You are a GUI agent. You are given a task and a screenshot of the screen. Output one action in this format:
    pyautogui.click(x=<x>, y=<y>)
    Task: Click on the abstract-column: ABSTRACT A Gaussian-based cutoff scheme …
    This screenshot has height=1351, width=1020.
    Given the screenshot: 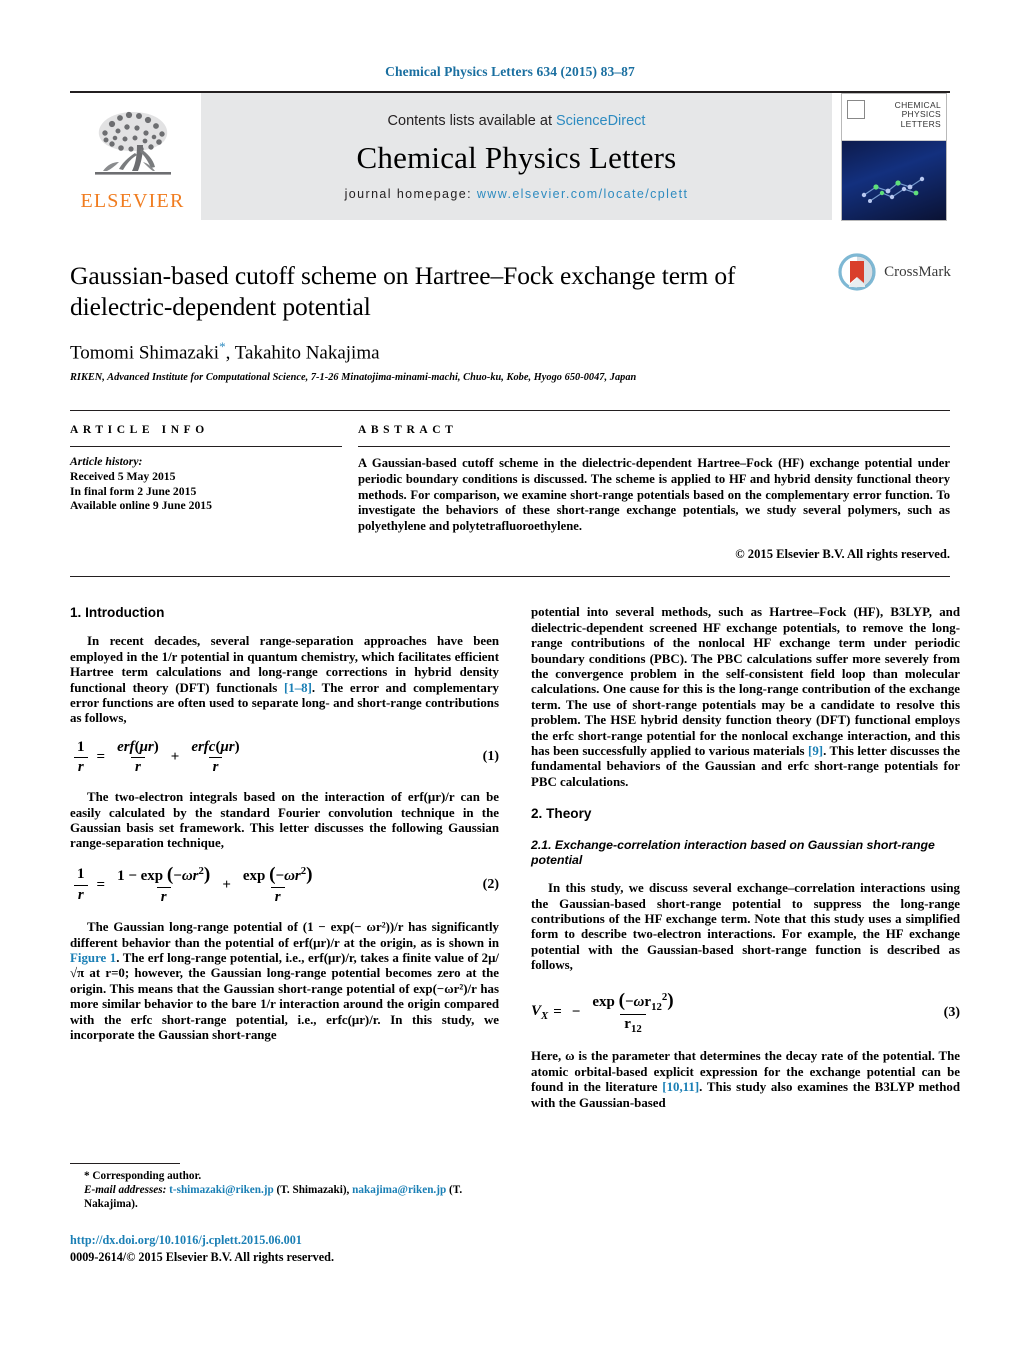 What is the action you would take?
    pyautogui.click(x=654, y=493)
    